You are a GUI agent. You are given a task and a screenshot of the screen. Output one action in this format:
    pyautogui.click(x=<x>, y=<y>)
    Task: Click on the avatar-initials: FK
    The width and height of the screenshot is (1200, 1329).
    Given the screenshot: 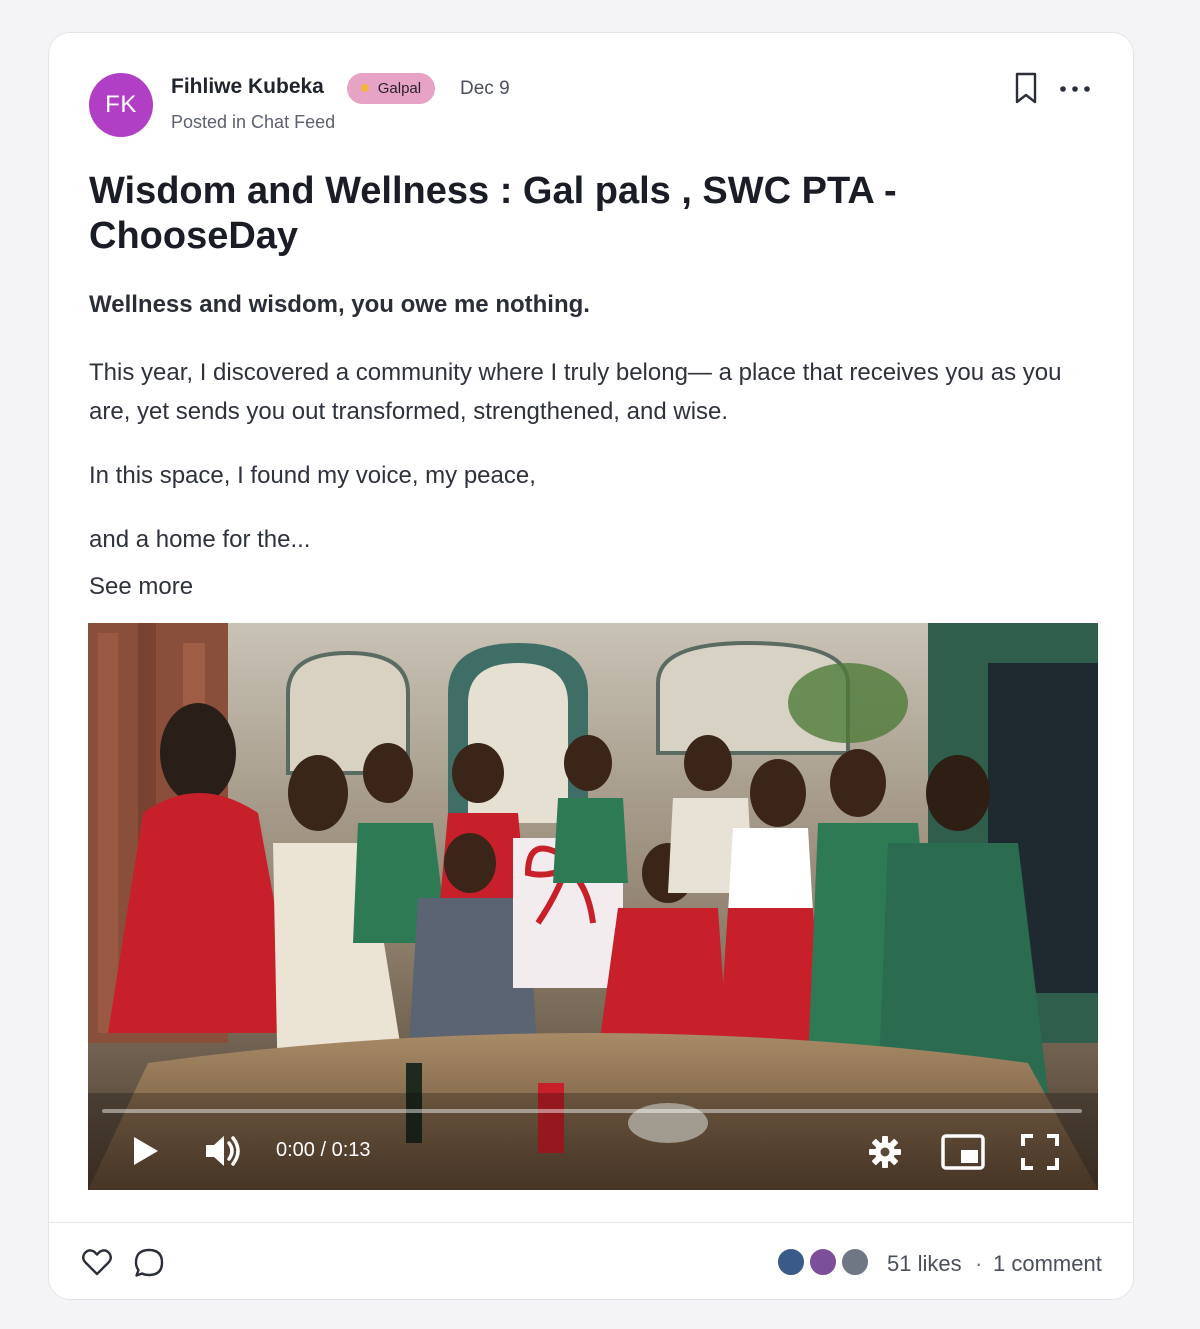 What is the action you would take?
    pyautogui.click(x=121, y=104)
    